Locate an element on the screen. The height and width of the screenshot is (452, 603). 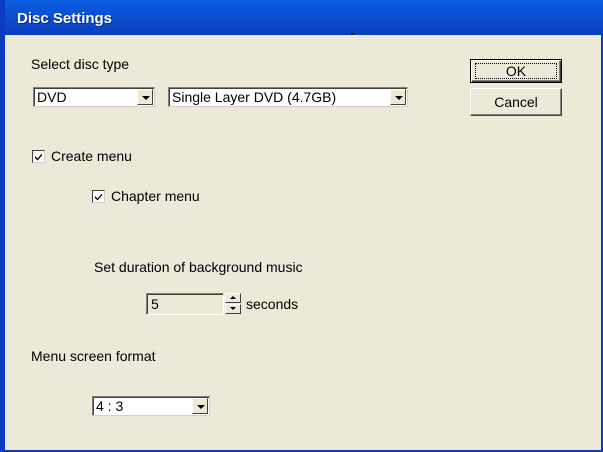
disc-capacity-value: Single Layer DVD (4.7GB) is located at coordinates (254, 97).